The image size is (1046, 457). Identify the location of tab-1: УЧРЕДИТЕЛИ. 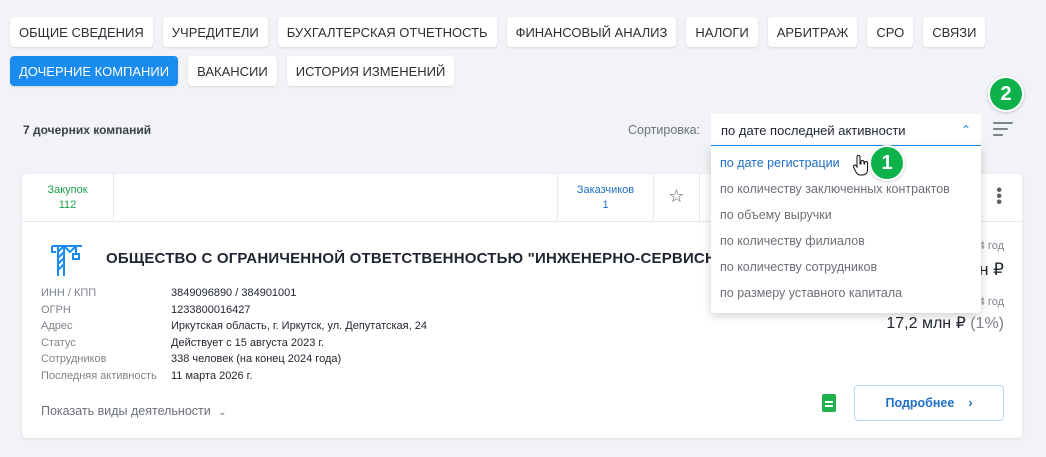
(215, 32).